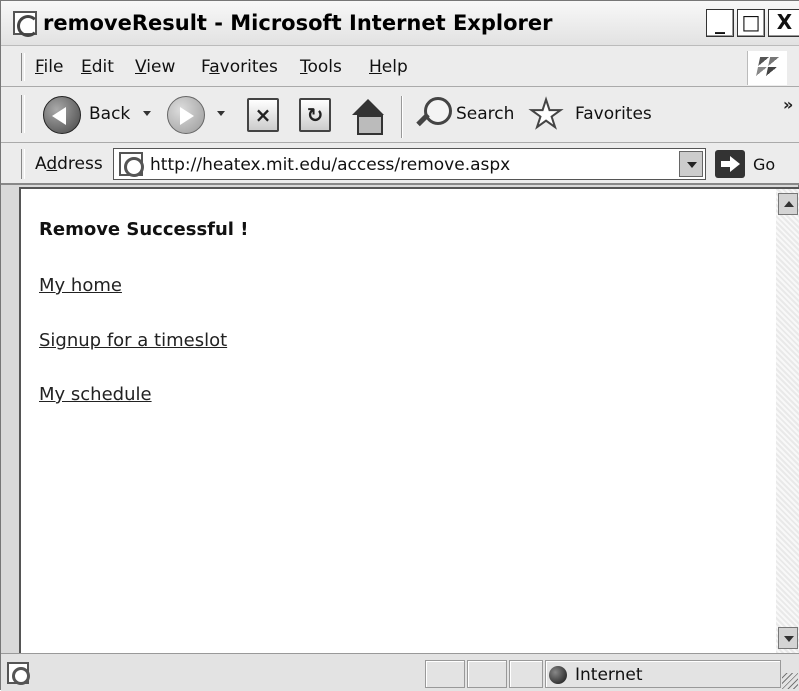 The width and height of the screenshot is (799, 691). What do you see at coordinates (720, 23) in the screenshot?
I see `minimize-button: _` at bounding box center [720, 23].